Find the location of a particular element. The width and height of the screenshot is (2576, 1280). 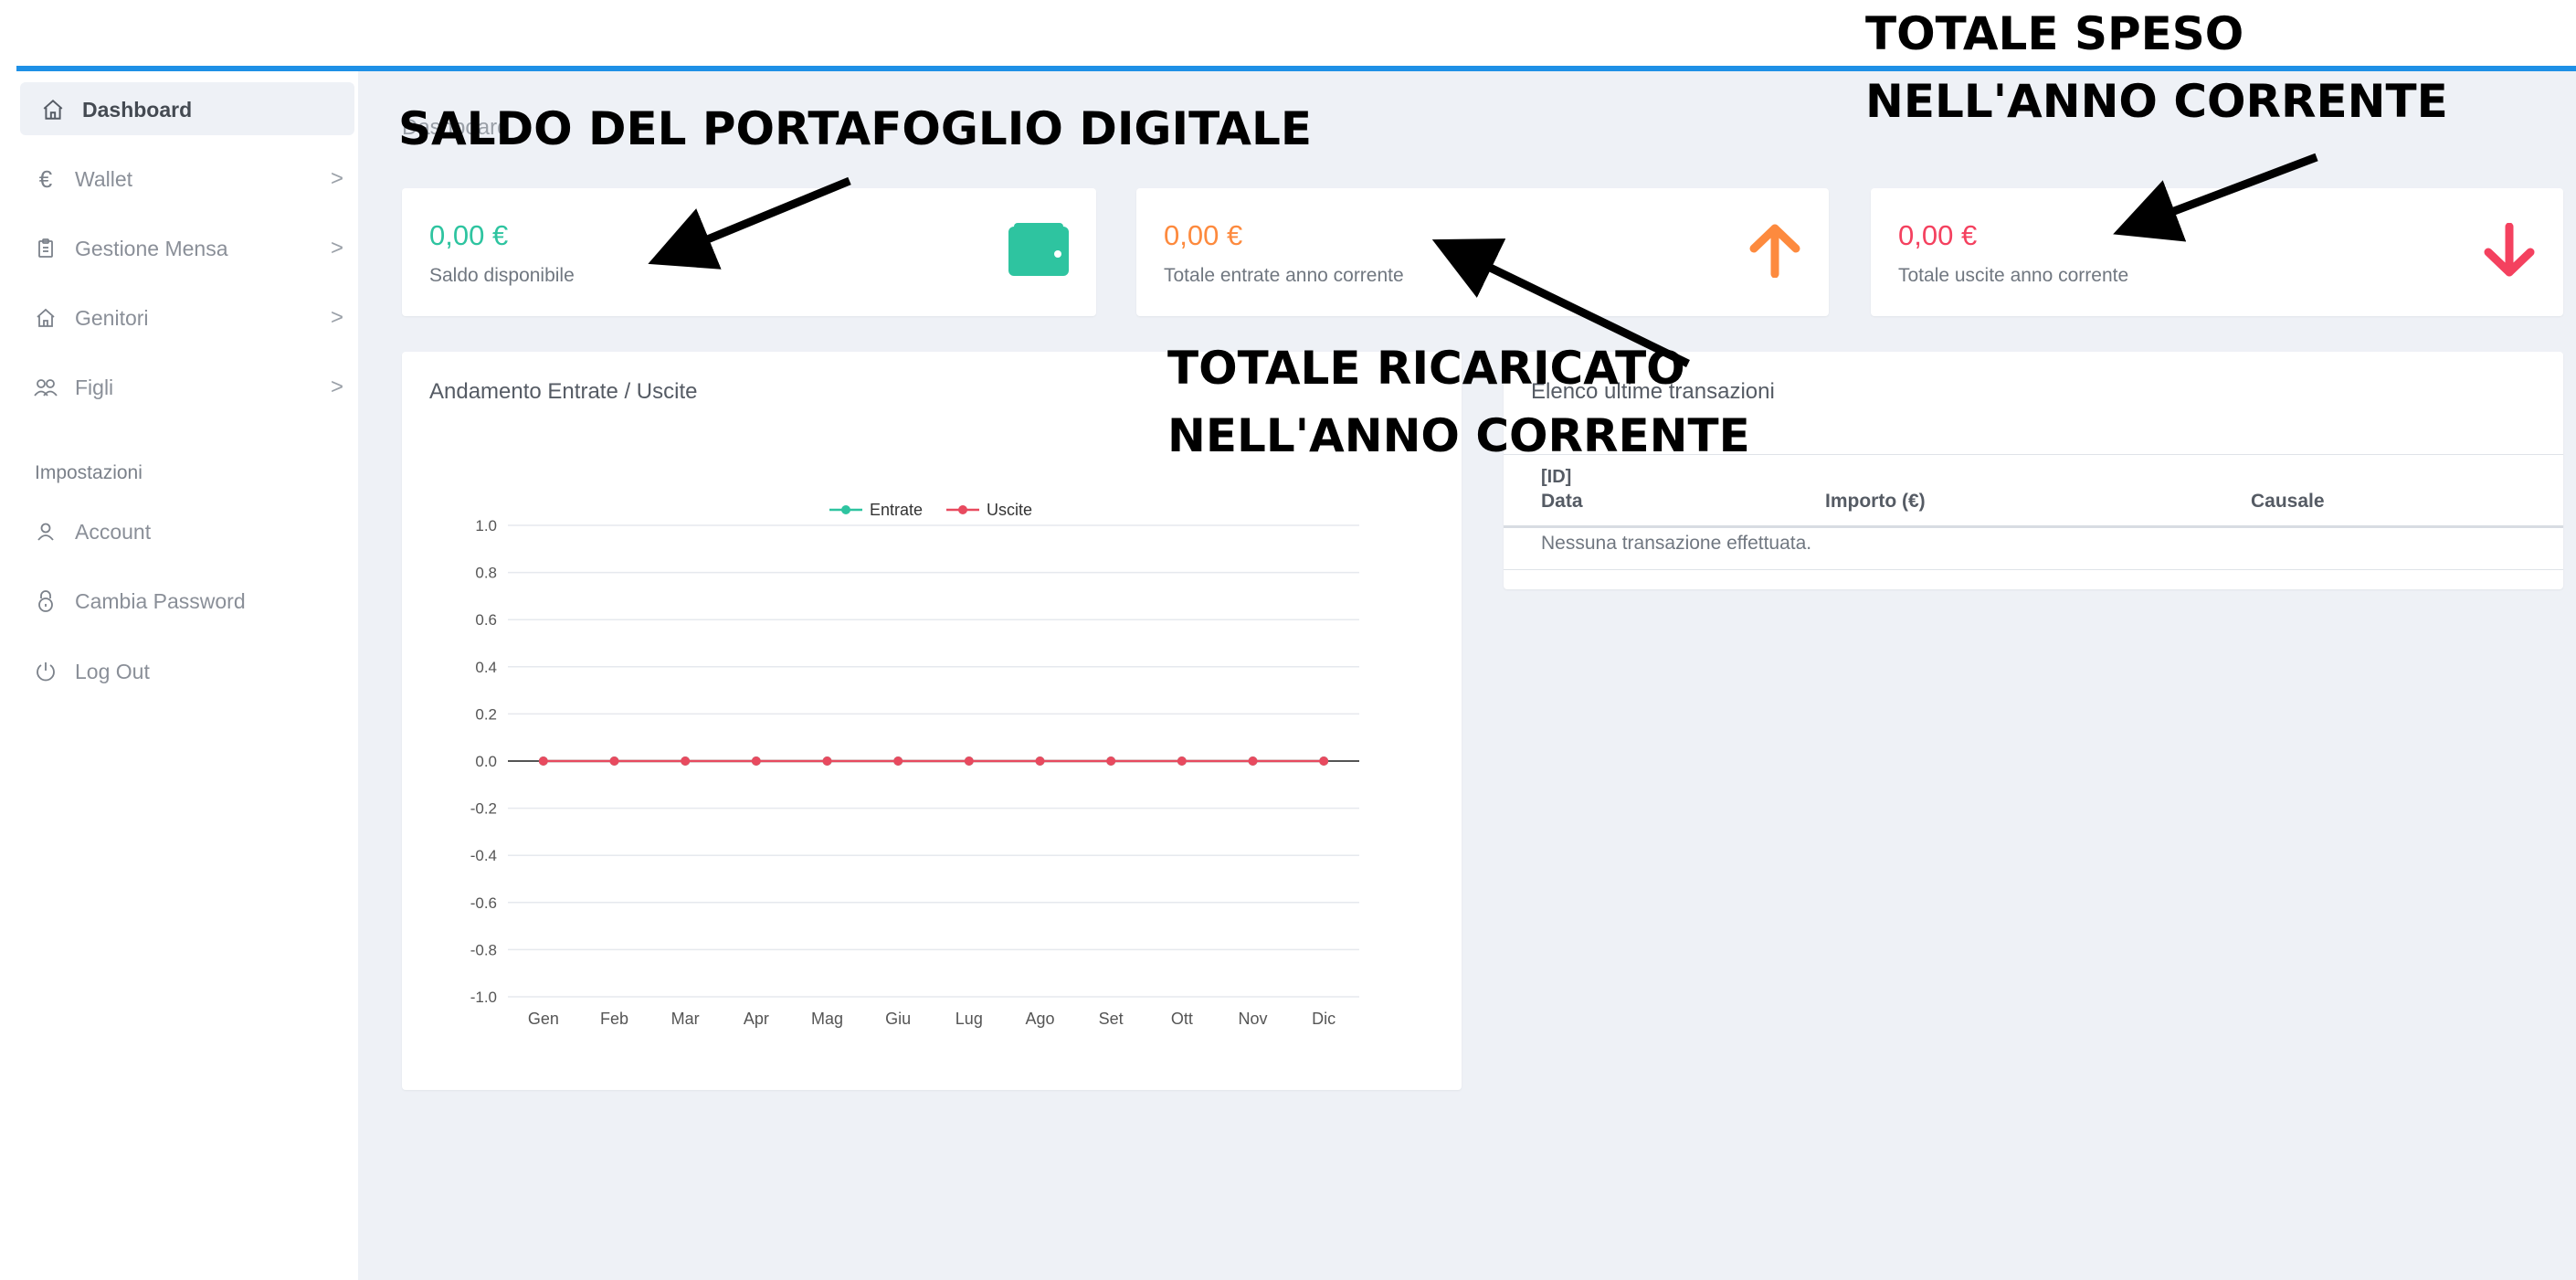

sidebar-item-label: Dashboard is located at coordinates (137, 109).